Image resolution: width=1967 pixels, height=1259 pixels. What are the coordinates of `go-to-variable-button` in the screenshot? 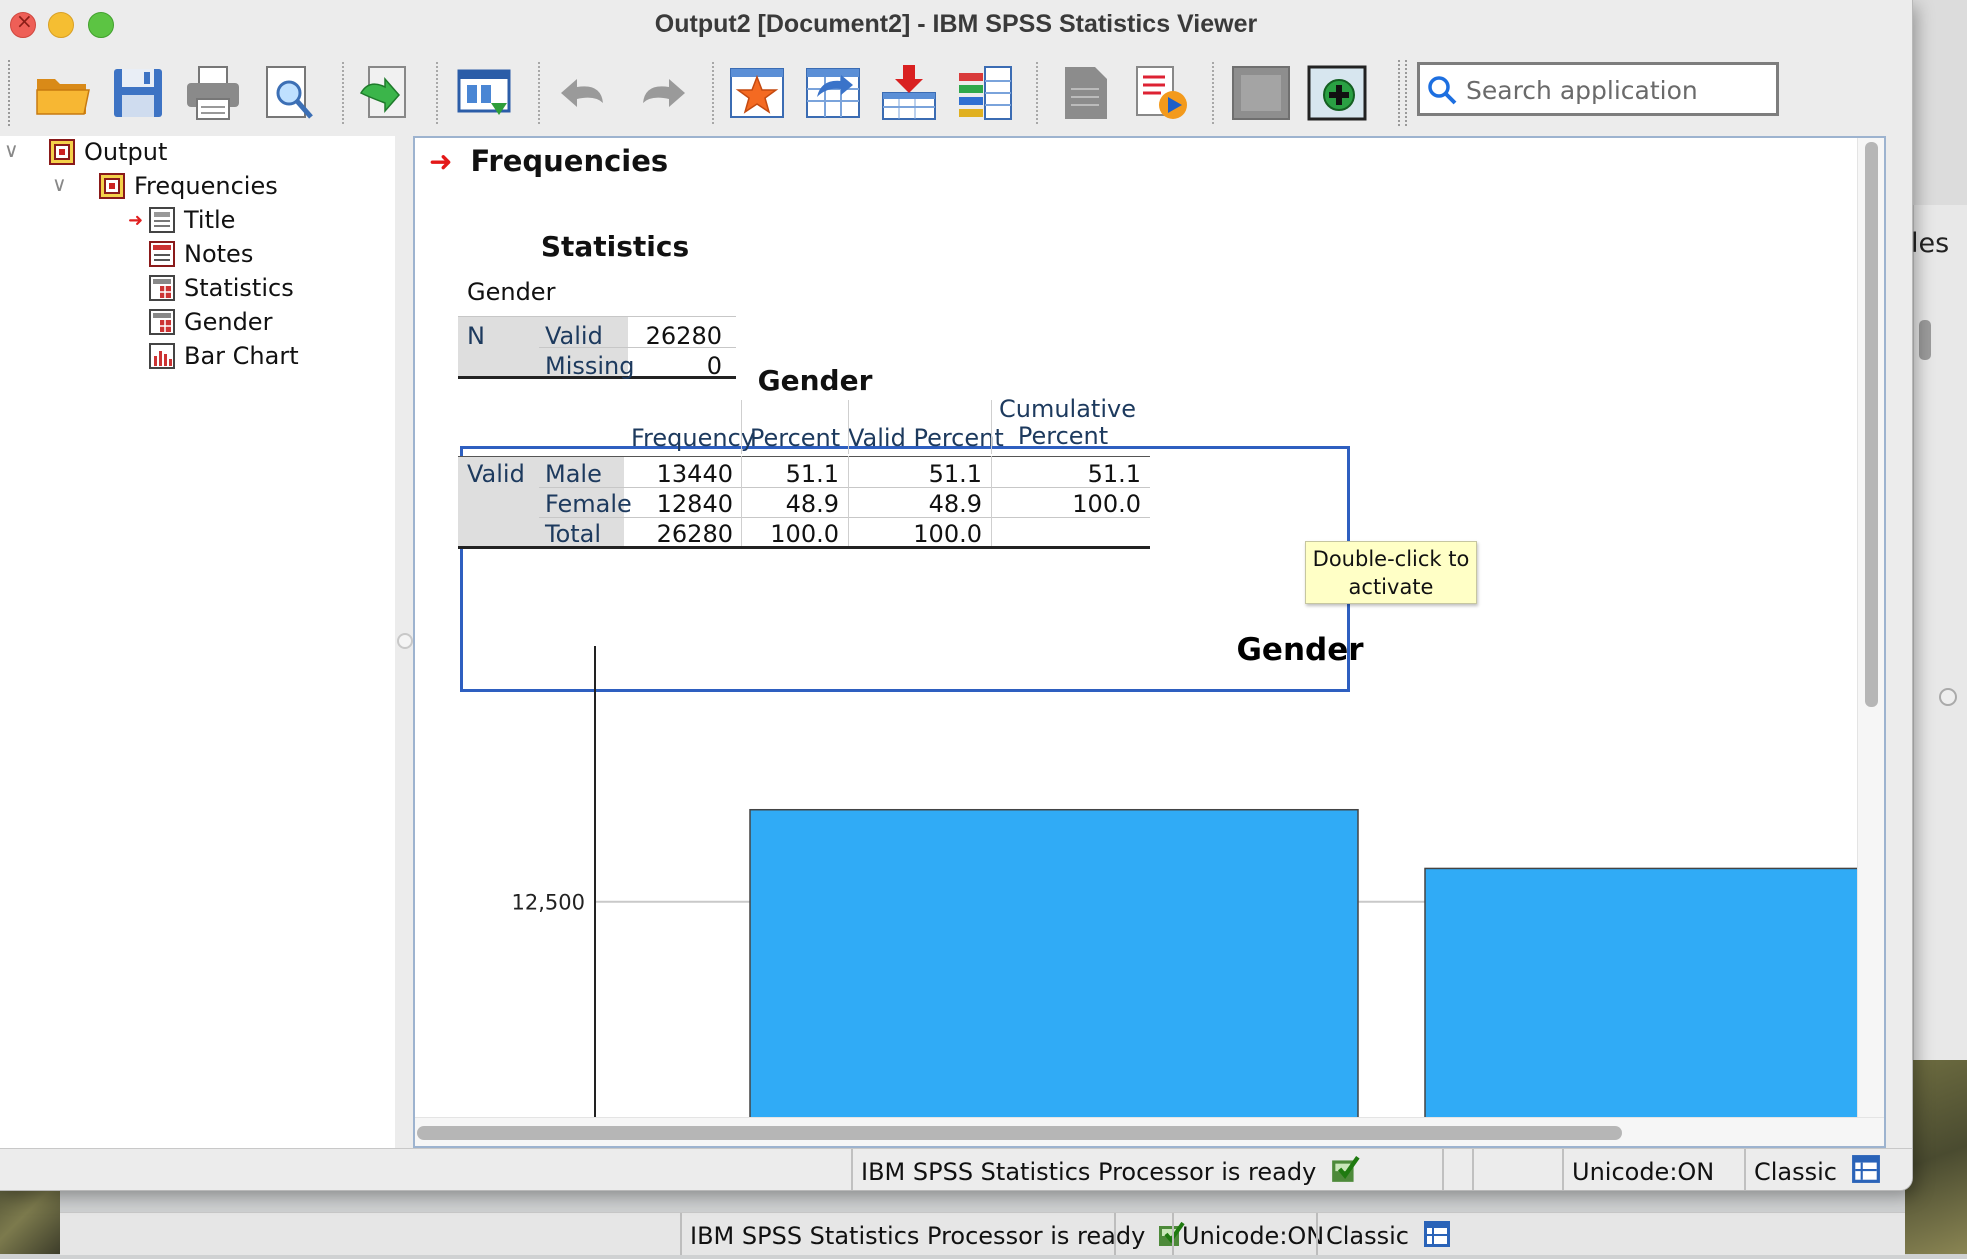 It's located at (833, 93).